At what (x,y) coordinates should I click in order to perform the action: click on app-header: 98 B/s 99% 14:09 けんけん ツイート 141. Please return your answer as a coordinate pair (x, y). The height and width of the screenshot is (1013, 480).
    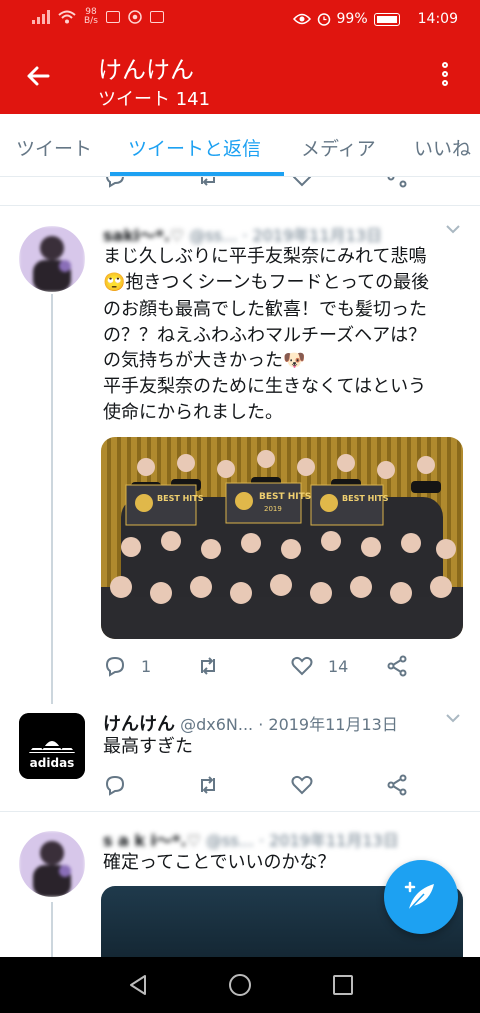
    Looking at the image, I should click on (240, 57).